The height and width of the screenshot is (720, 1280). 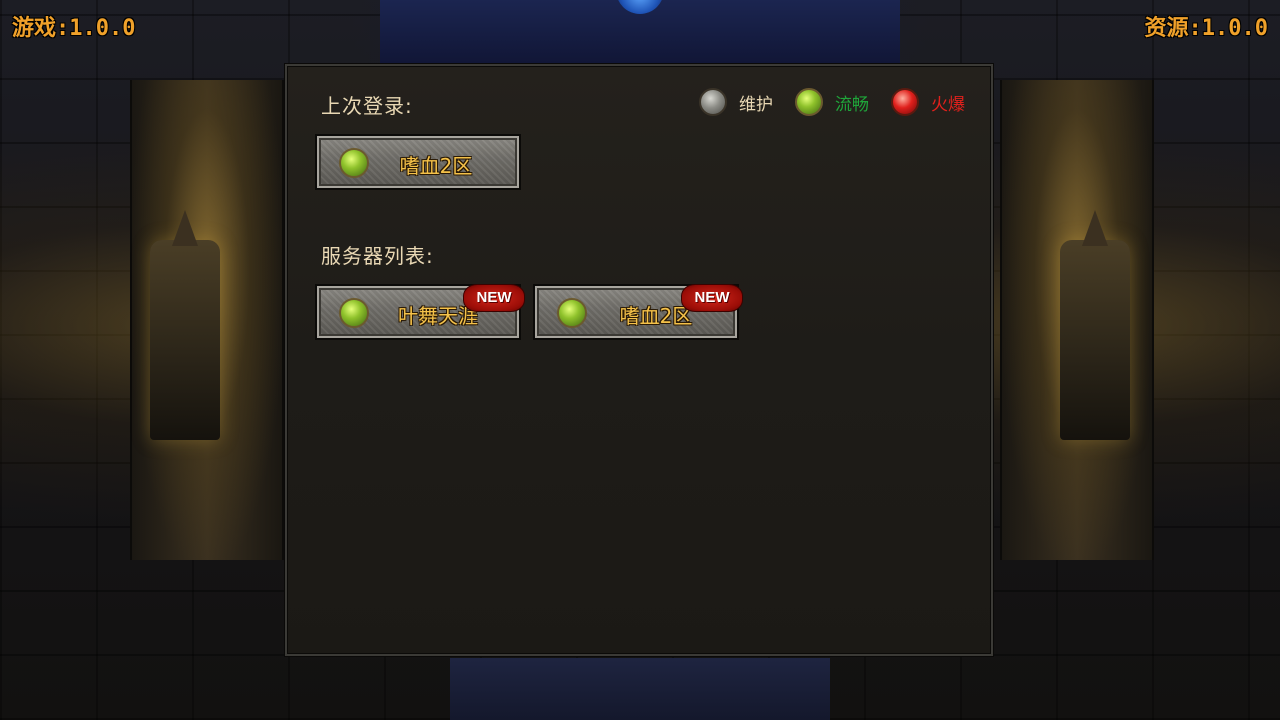 I want to click on last-login-server-button: 嗜血2区, so click(x=418, y=162).